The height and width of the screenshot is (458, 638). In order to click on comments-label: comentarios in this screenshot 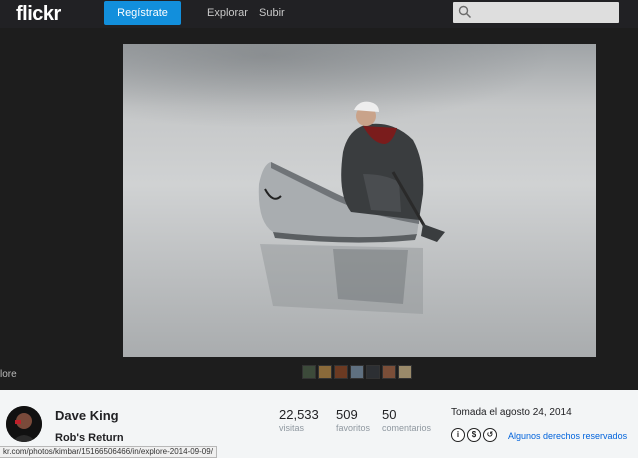, I will do `click(407, 428)`.